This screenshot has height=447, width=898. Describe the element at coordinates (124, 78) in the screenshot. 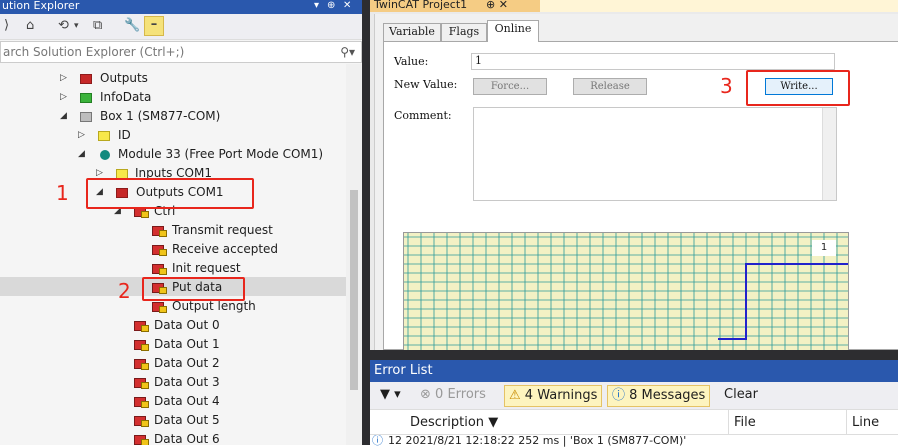

I see `tree-item-label: Outputs` at that location.